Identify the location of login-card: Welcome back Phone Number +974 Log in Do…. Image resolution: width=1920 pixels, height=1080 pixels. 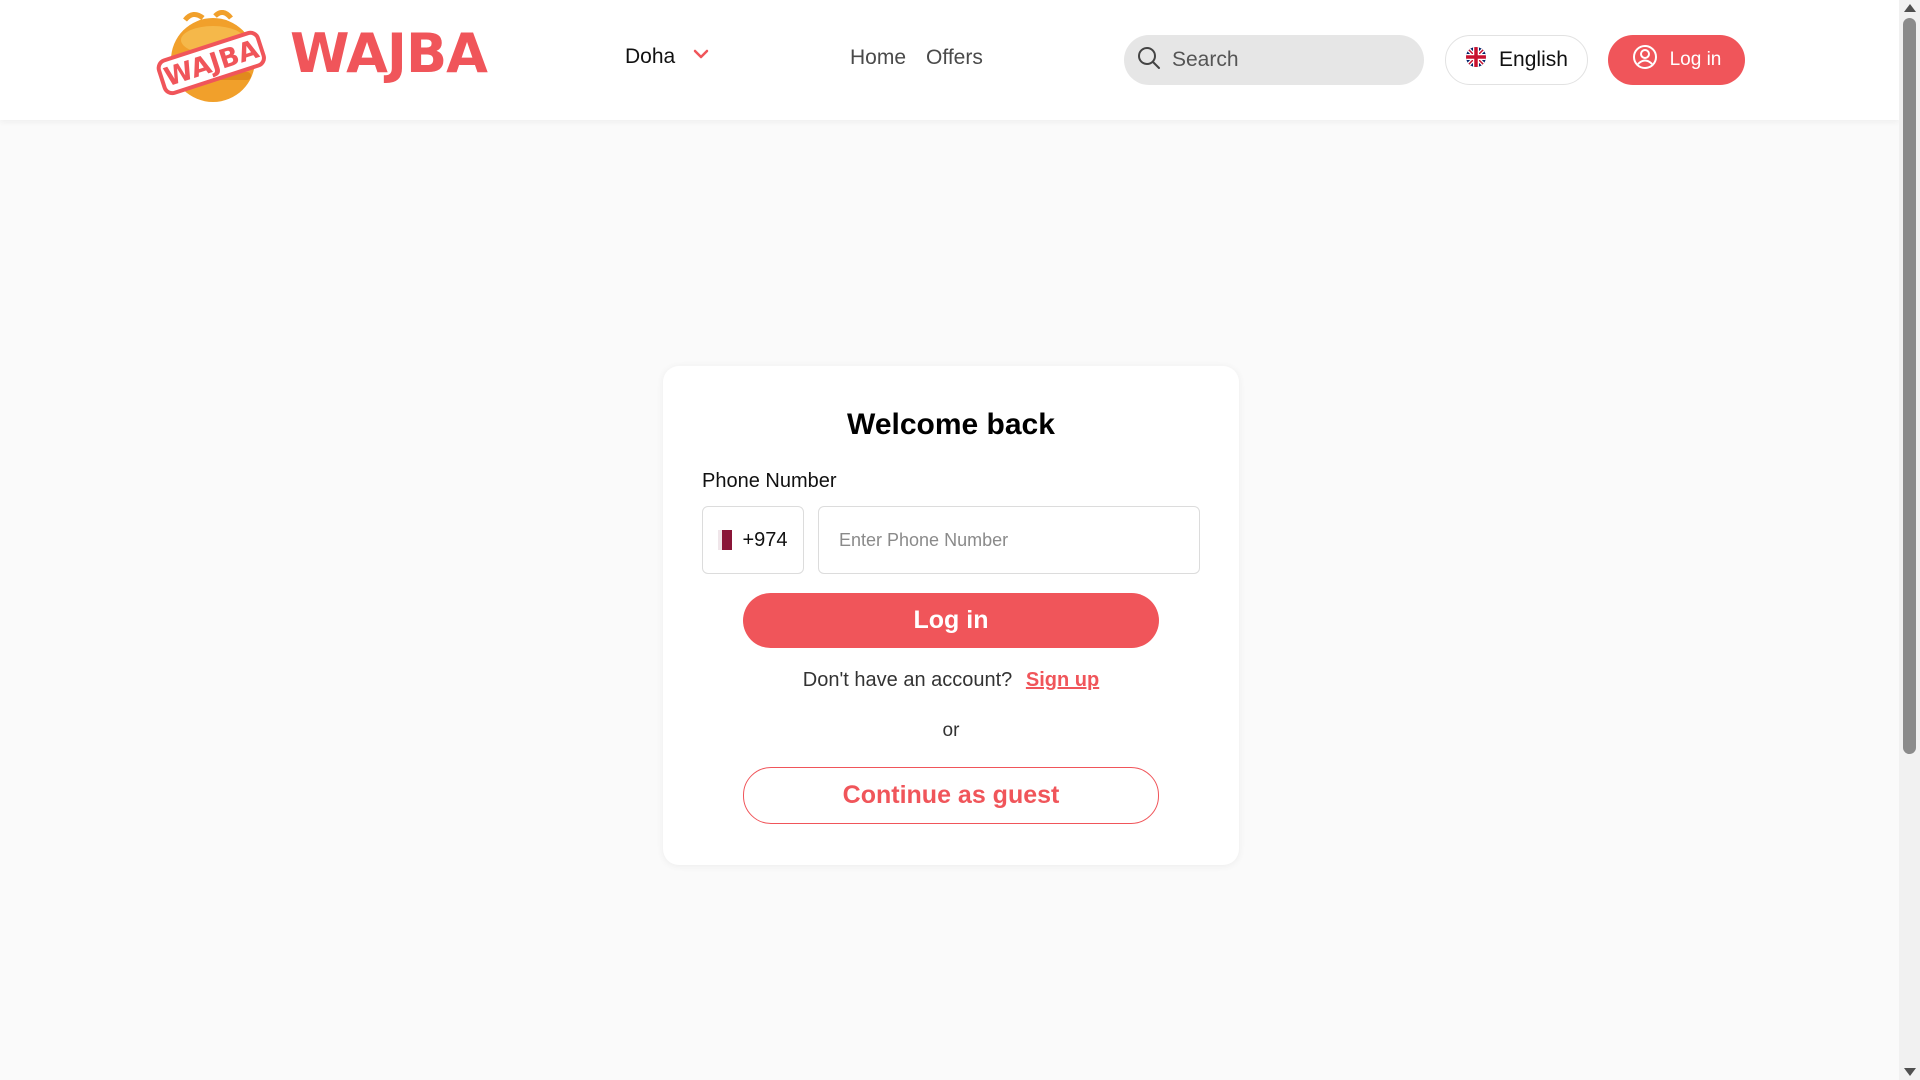
(951, 615).